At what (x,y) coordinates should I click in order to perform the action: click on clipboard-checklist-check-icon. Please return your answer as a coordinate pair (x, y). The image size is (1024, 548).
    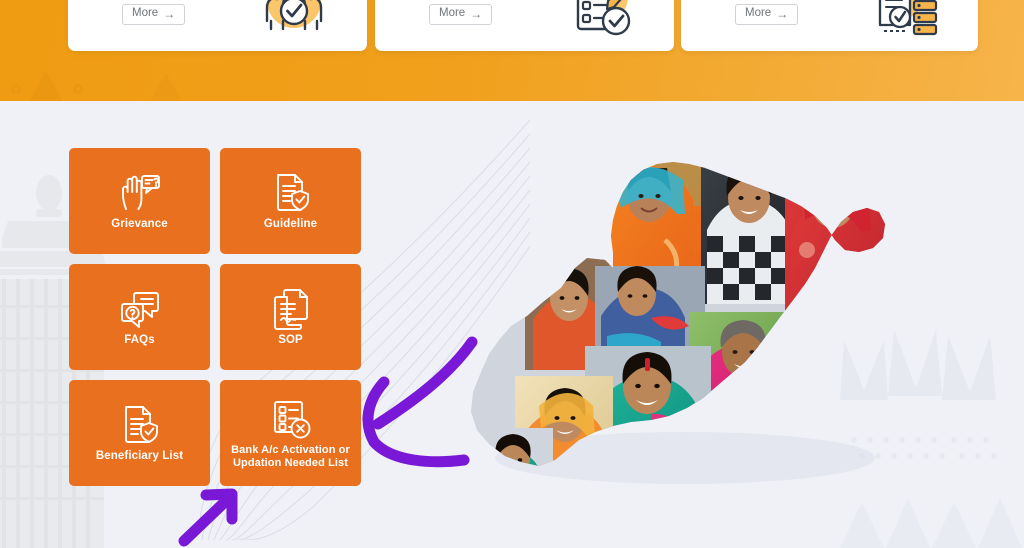
    Looking at the image, I should click on (603, 18).